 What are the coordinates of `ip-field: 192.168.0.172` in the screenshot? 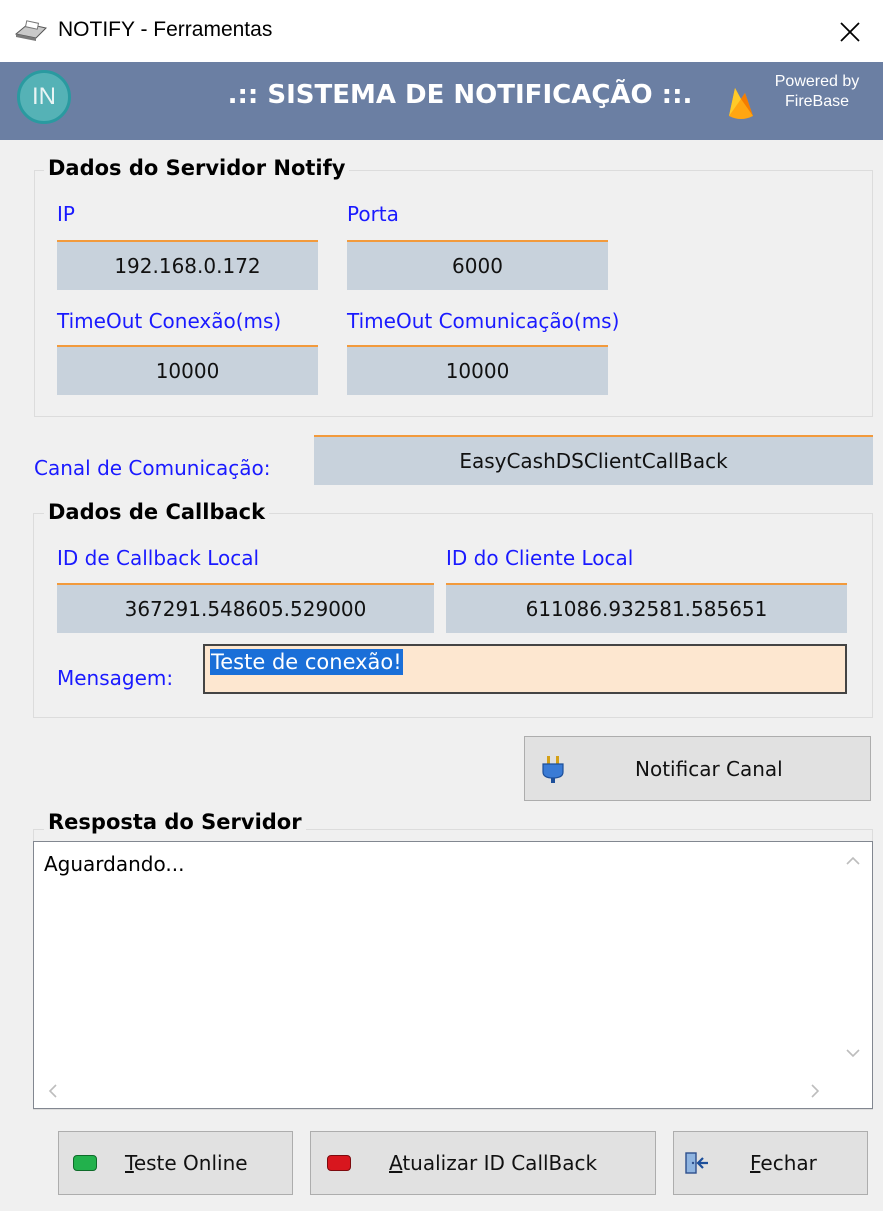 It's located at (187, 265).